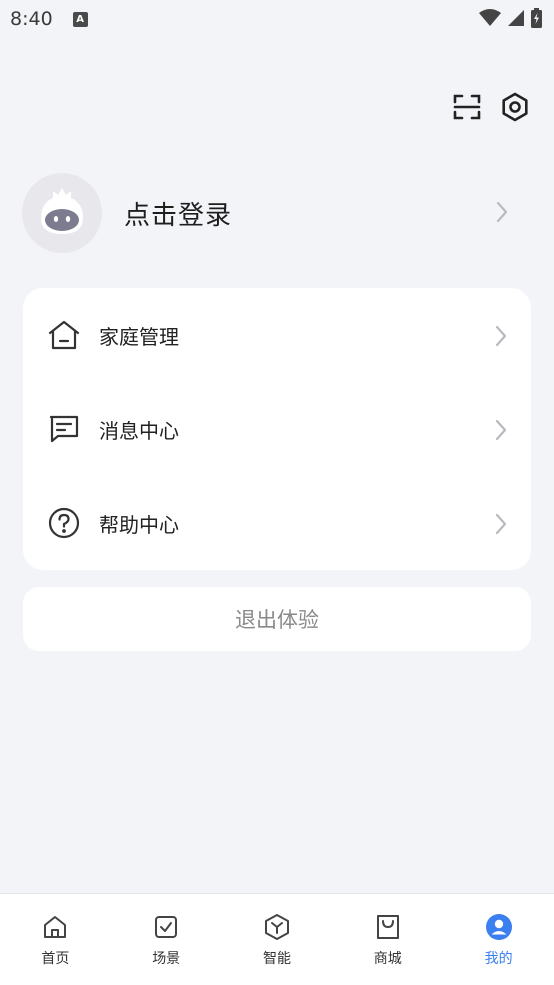 The height and width of the screenshot is (985, 554). Describe the element at coordinates (64, 429) in the screenshot. I see `message-icon` at that location.